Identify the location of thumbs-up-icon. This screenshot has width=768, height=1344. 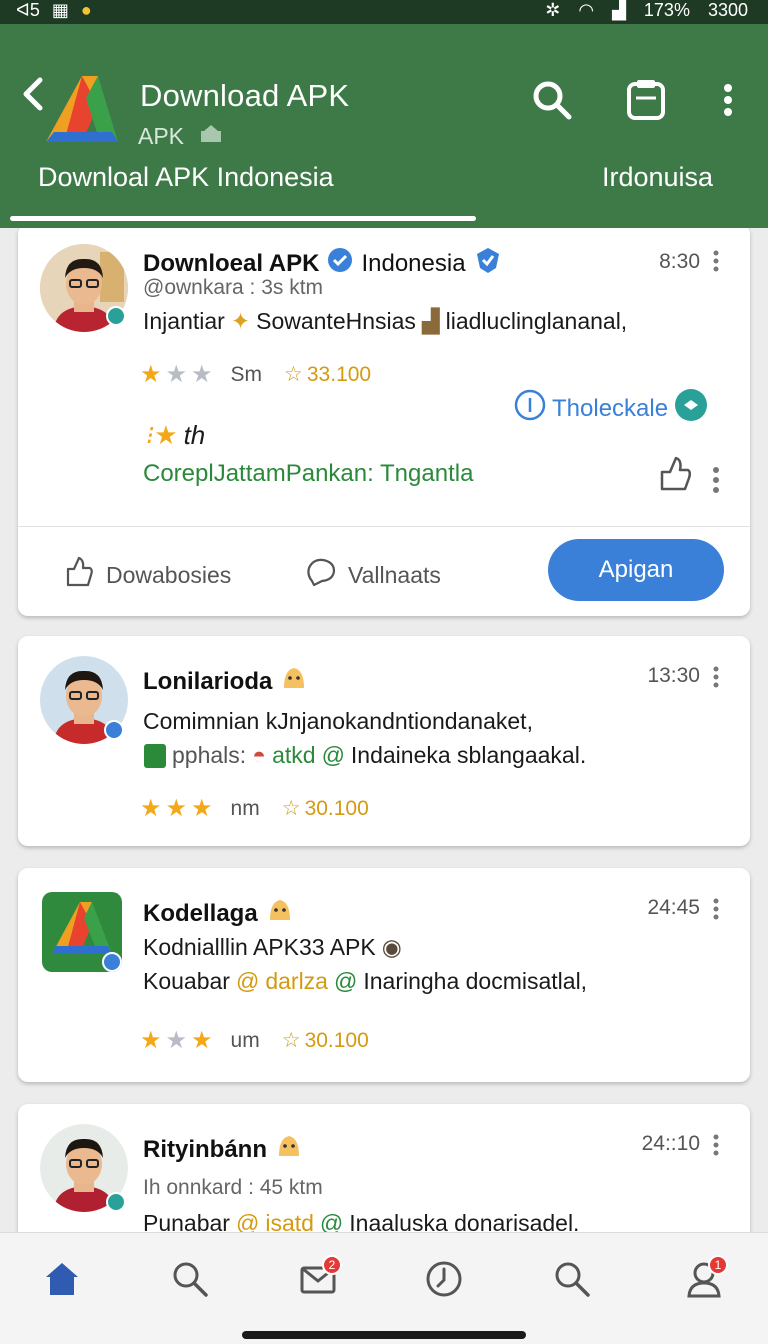
(674, 476).